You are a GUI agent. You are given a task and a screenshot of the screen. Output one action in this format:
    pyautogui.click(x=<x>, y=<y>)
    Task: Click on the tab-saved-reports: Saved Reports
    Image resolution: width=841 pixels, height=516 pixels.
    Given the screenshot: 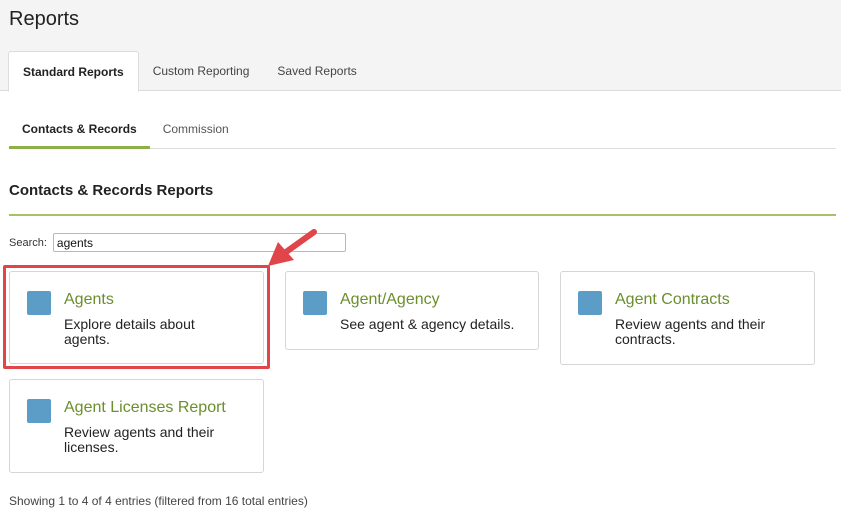 What is the action you would take?
    pyautogui.click(x=316, y=71)
    